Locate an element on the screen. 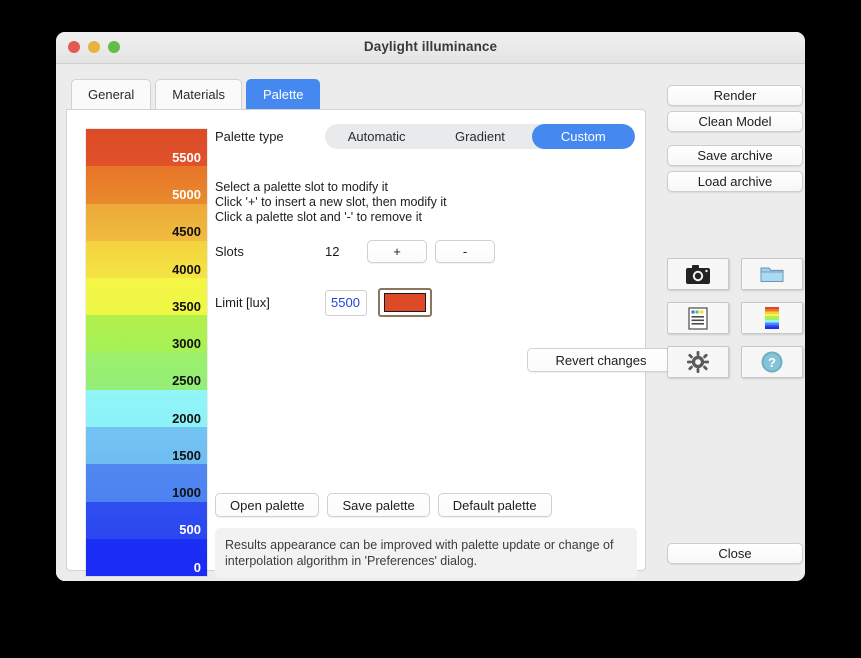  palette-type-row: Palette type Automatic Gradient Custom is located at coordinates (425, 136).